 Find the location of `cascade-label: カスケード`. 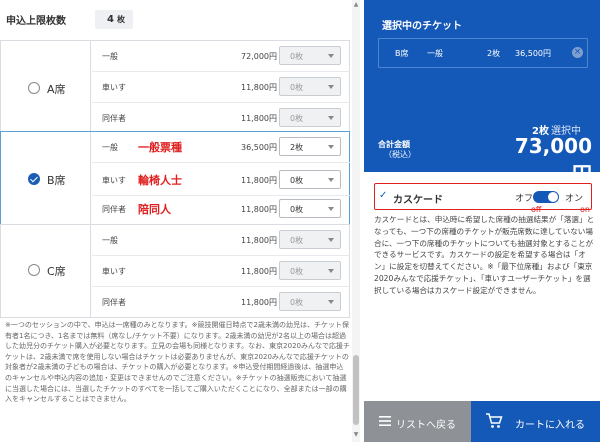

cascade-label: カスケード is located at coordinates (418, 200).